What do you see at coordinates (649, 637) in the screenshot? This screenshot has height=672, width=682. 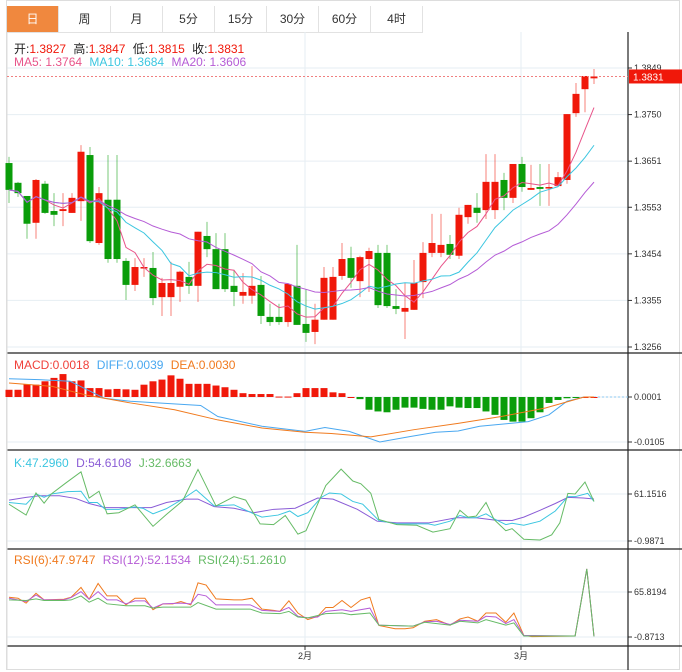 I see `rsi-axis-tick-label: -0.8713` at bounding box center [649, 637].